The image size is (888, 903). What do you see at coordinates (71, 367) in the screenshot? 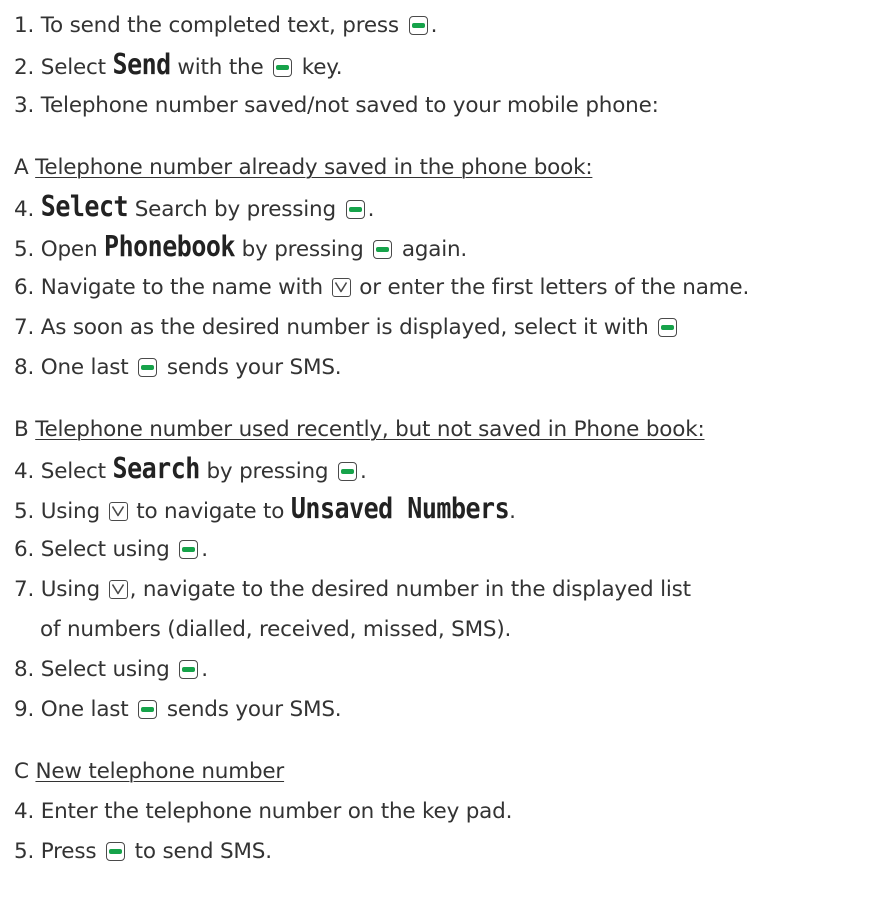
I see `step-text: 8. One last` at bounding box center [71, 367].